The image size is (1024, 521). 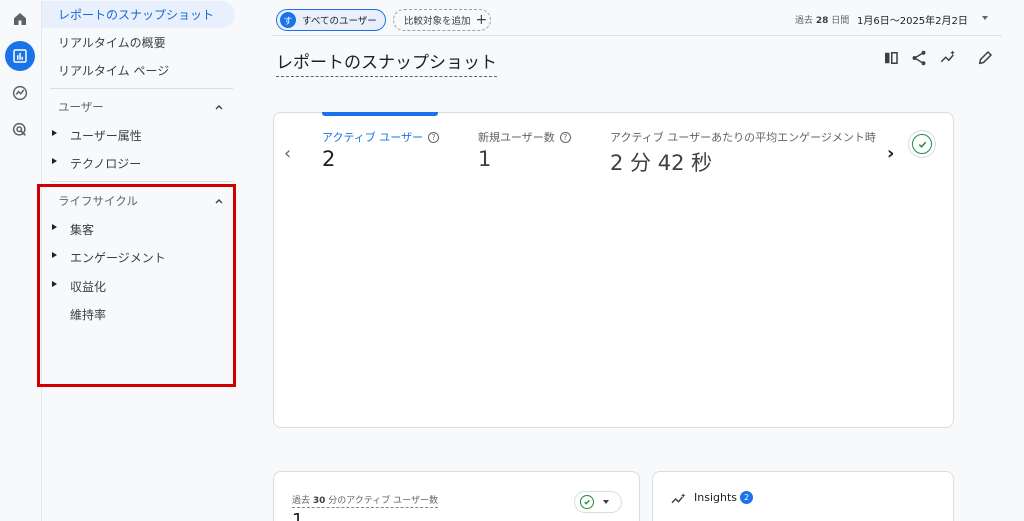 What do you see at coordinates (136, 285) in the screenshot?
I see `lifecycle-highlight-box` at bounding box center [136, 285].